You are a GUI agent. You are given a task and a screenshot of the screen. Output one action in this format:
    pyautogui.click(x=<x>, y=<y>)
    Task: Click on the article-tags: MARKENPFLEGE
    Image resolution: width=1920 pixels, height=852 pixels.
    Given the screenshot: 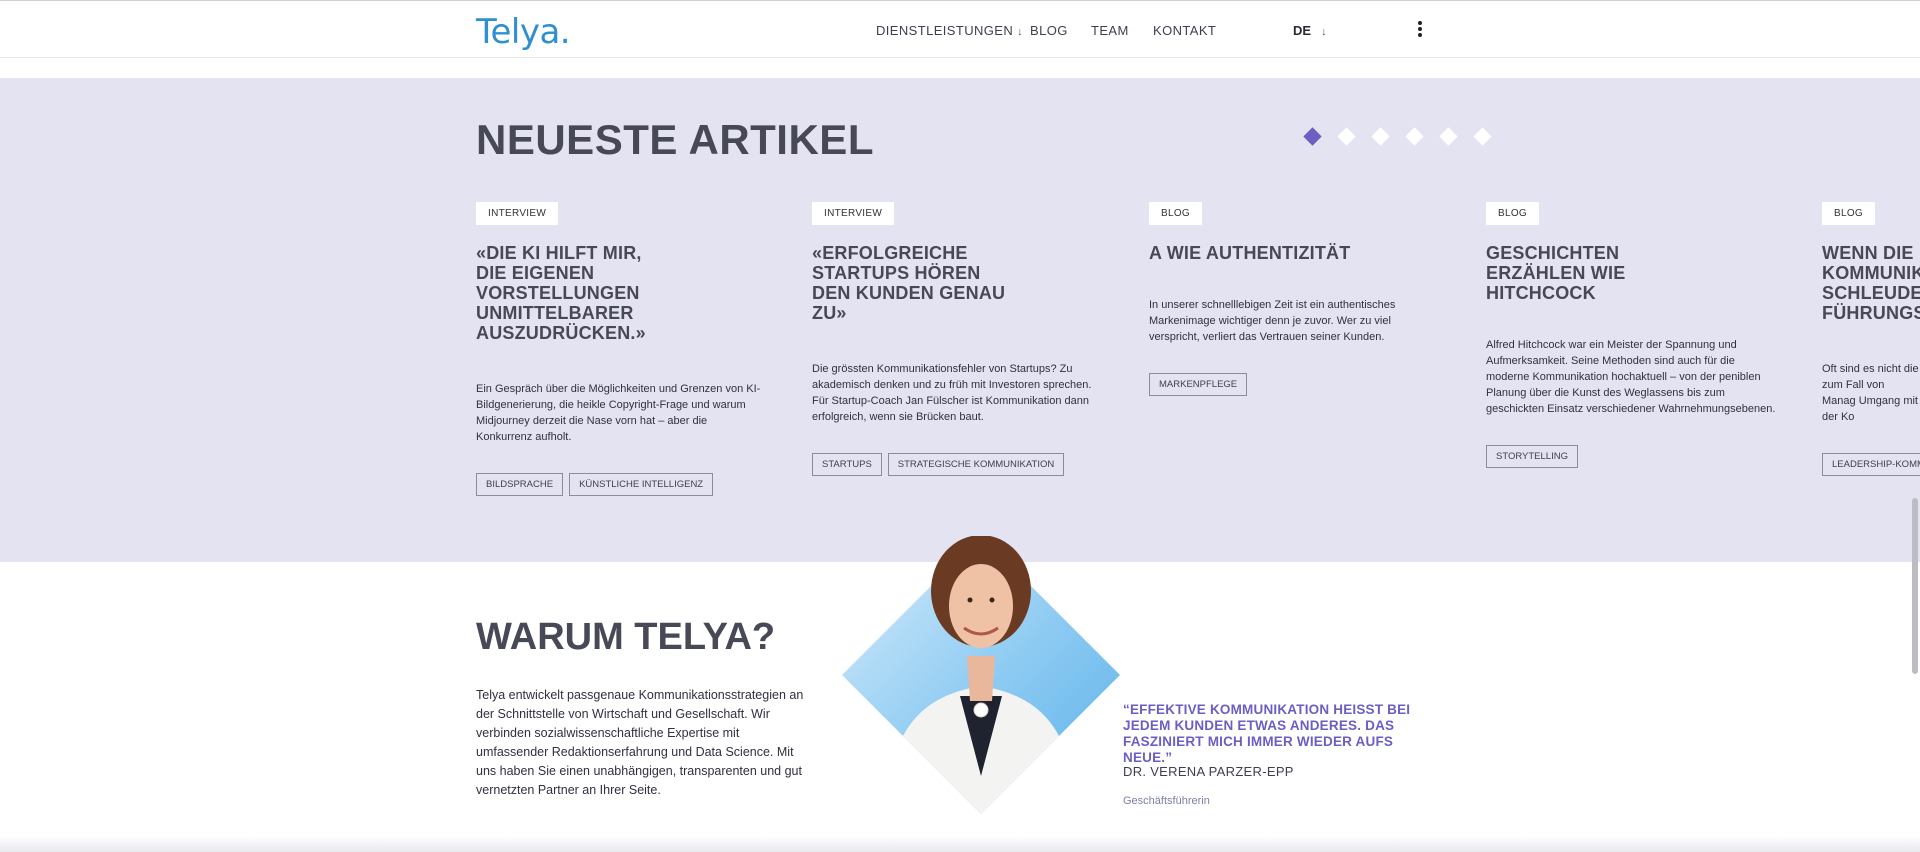 What is the action you would take?
    pyautogui.click(x=1294, y=384)
    